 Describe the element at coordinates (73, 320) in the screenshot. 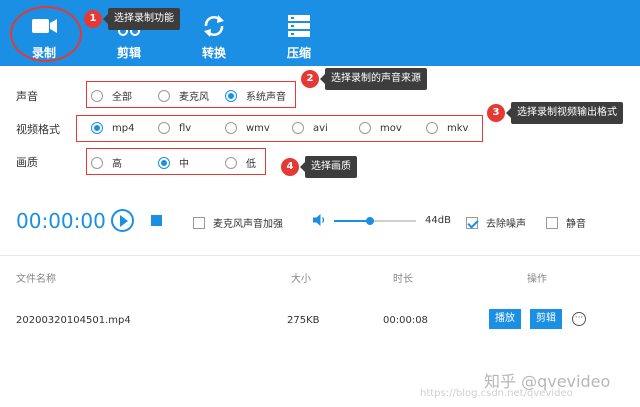

I see `file-name: 20200320104501.mp4` at that location.